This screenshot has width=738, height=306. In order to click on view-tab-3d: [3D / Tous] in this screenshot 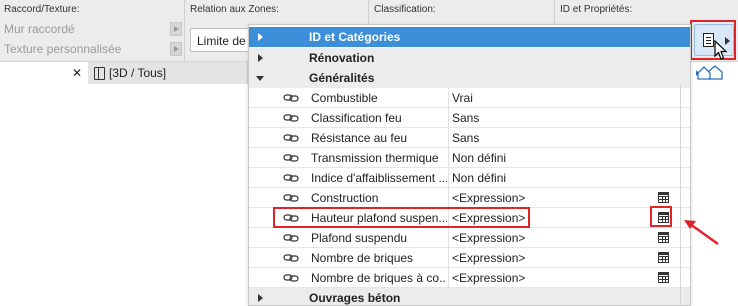, I will do `click(168, 73)`.